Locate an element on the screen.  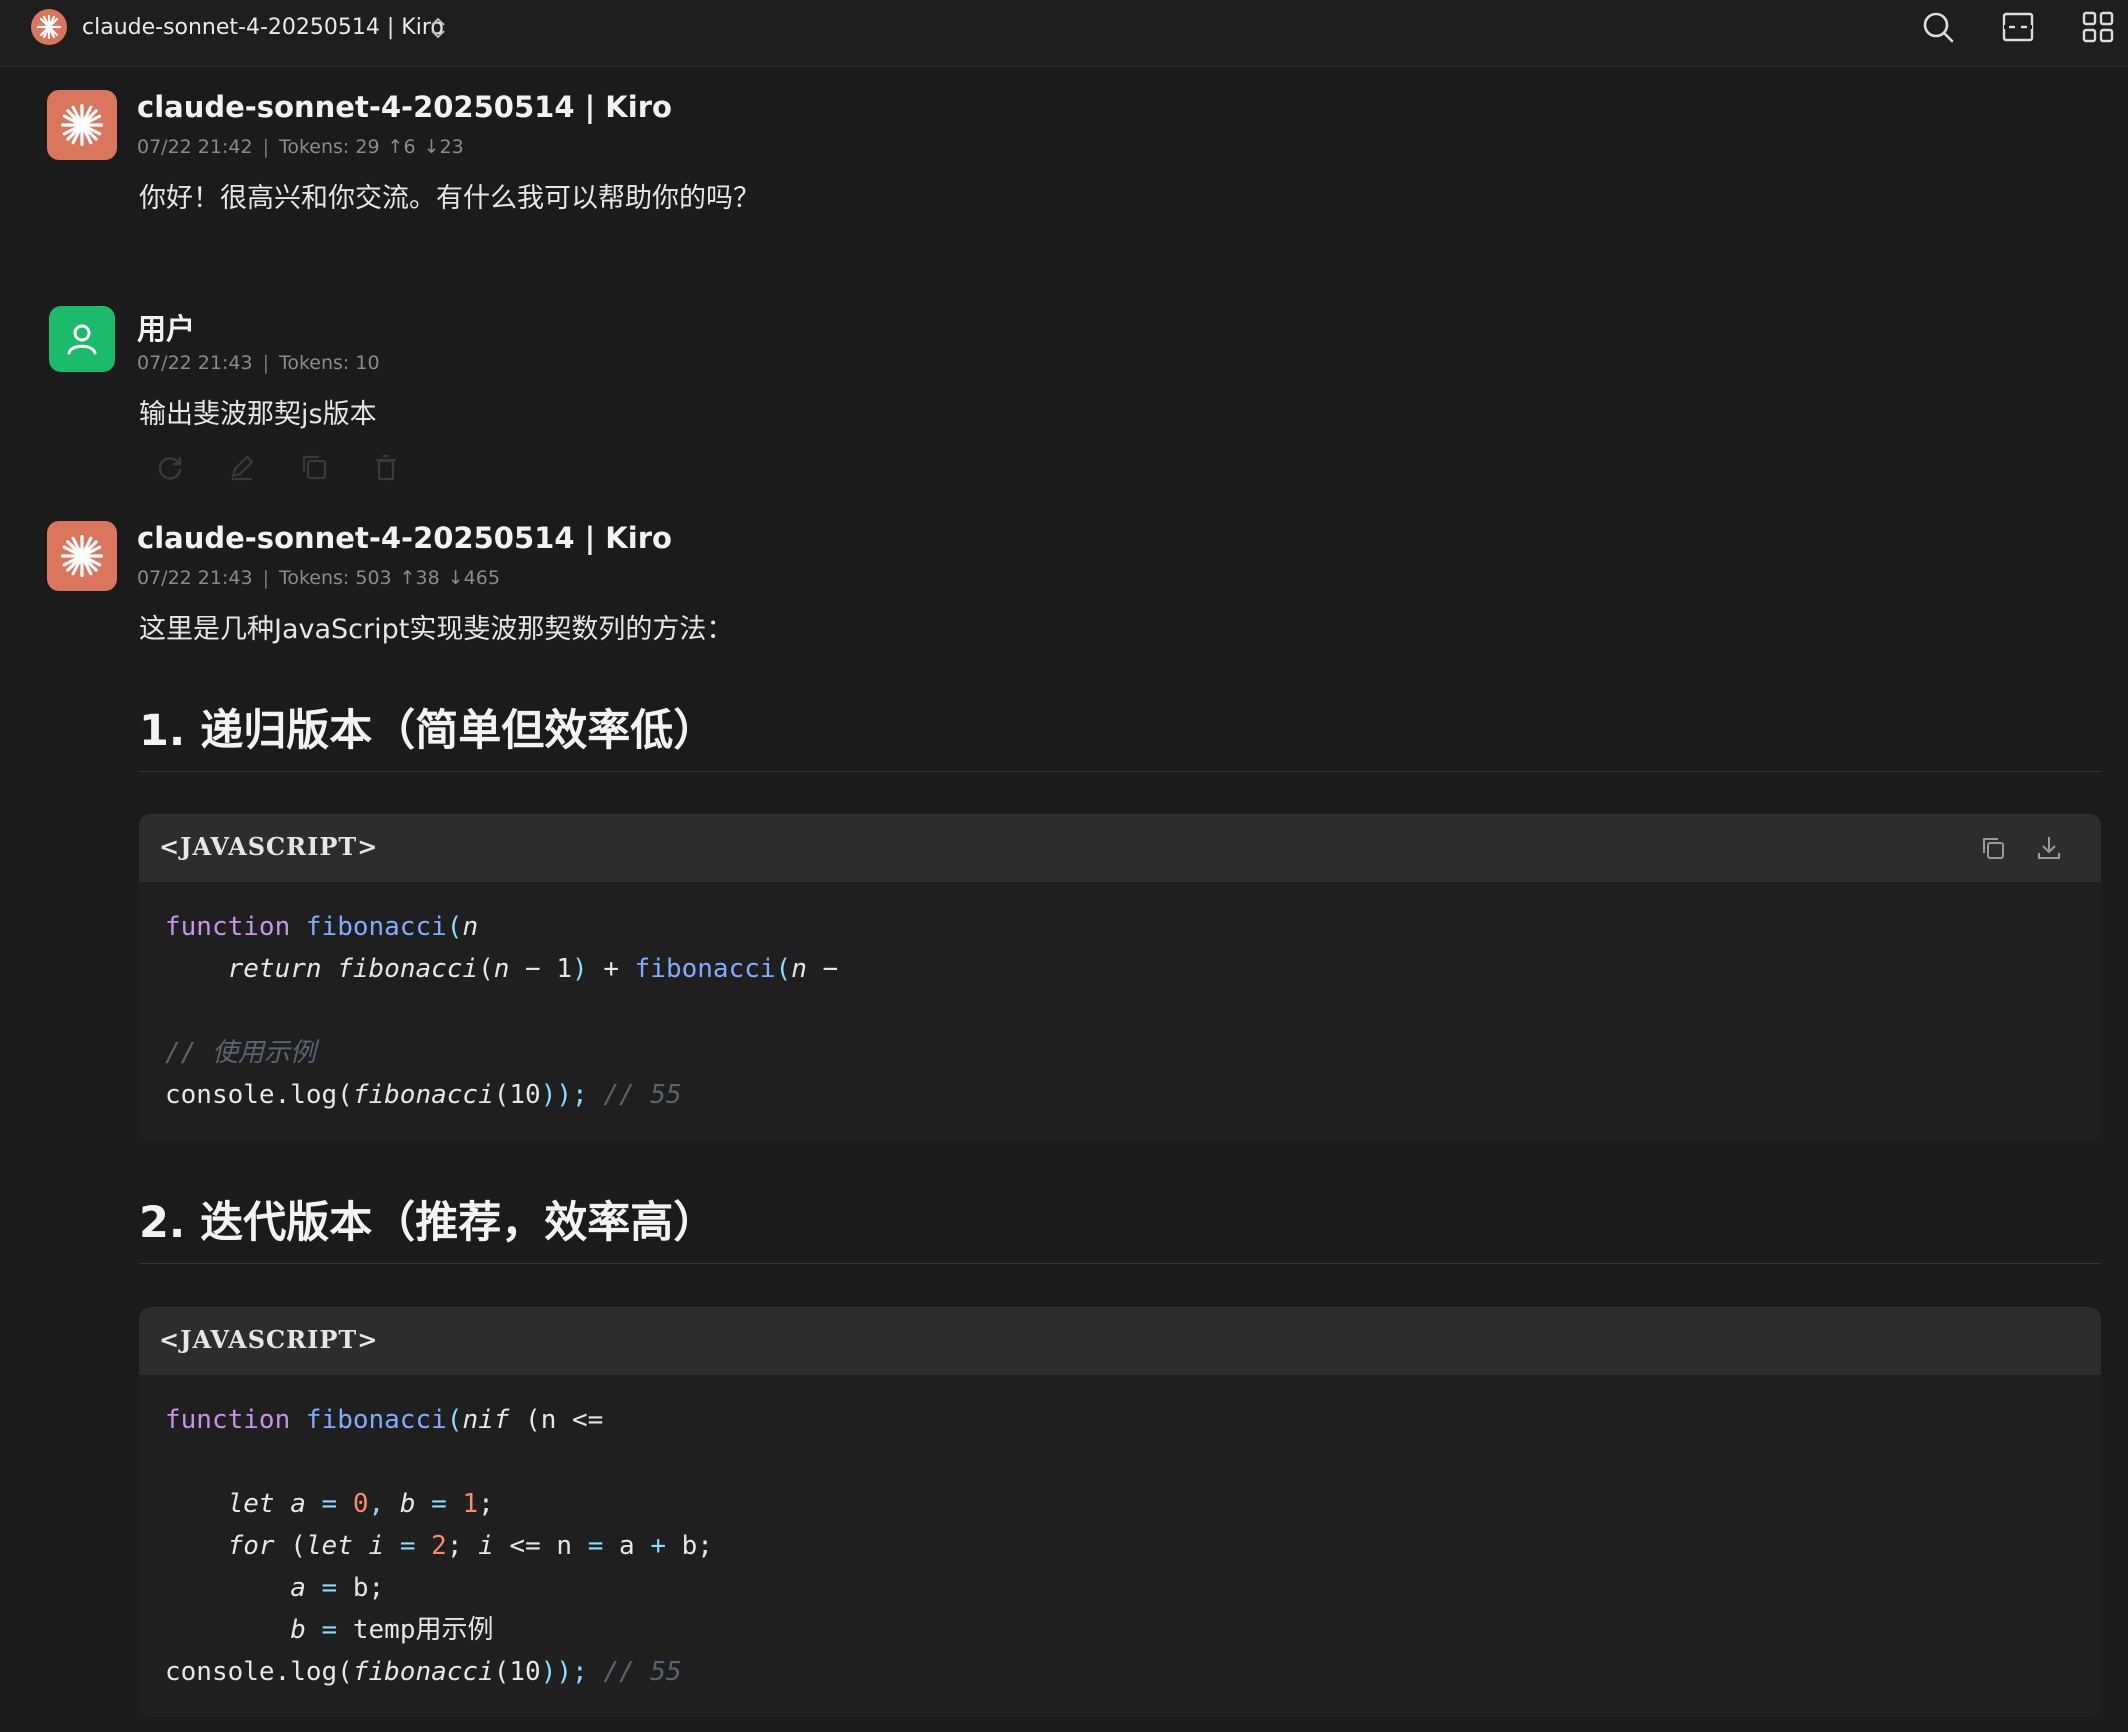
sender-name: 用户 is located at coordinates (166, 329).